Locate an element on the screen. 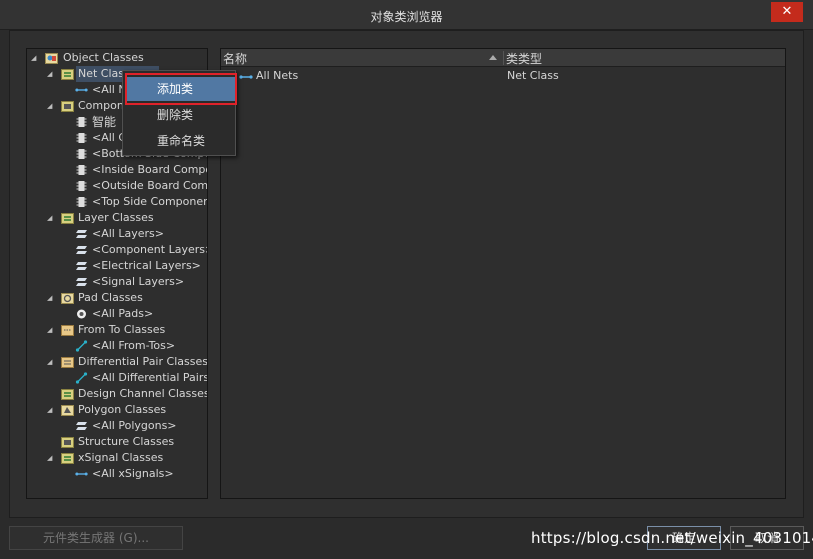 The height and width of the screenshot is (559, 813). design-channel-classes-icon is located at coordinates (67, 394).